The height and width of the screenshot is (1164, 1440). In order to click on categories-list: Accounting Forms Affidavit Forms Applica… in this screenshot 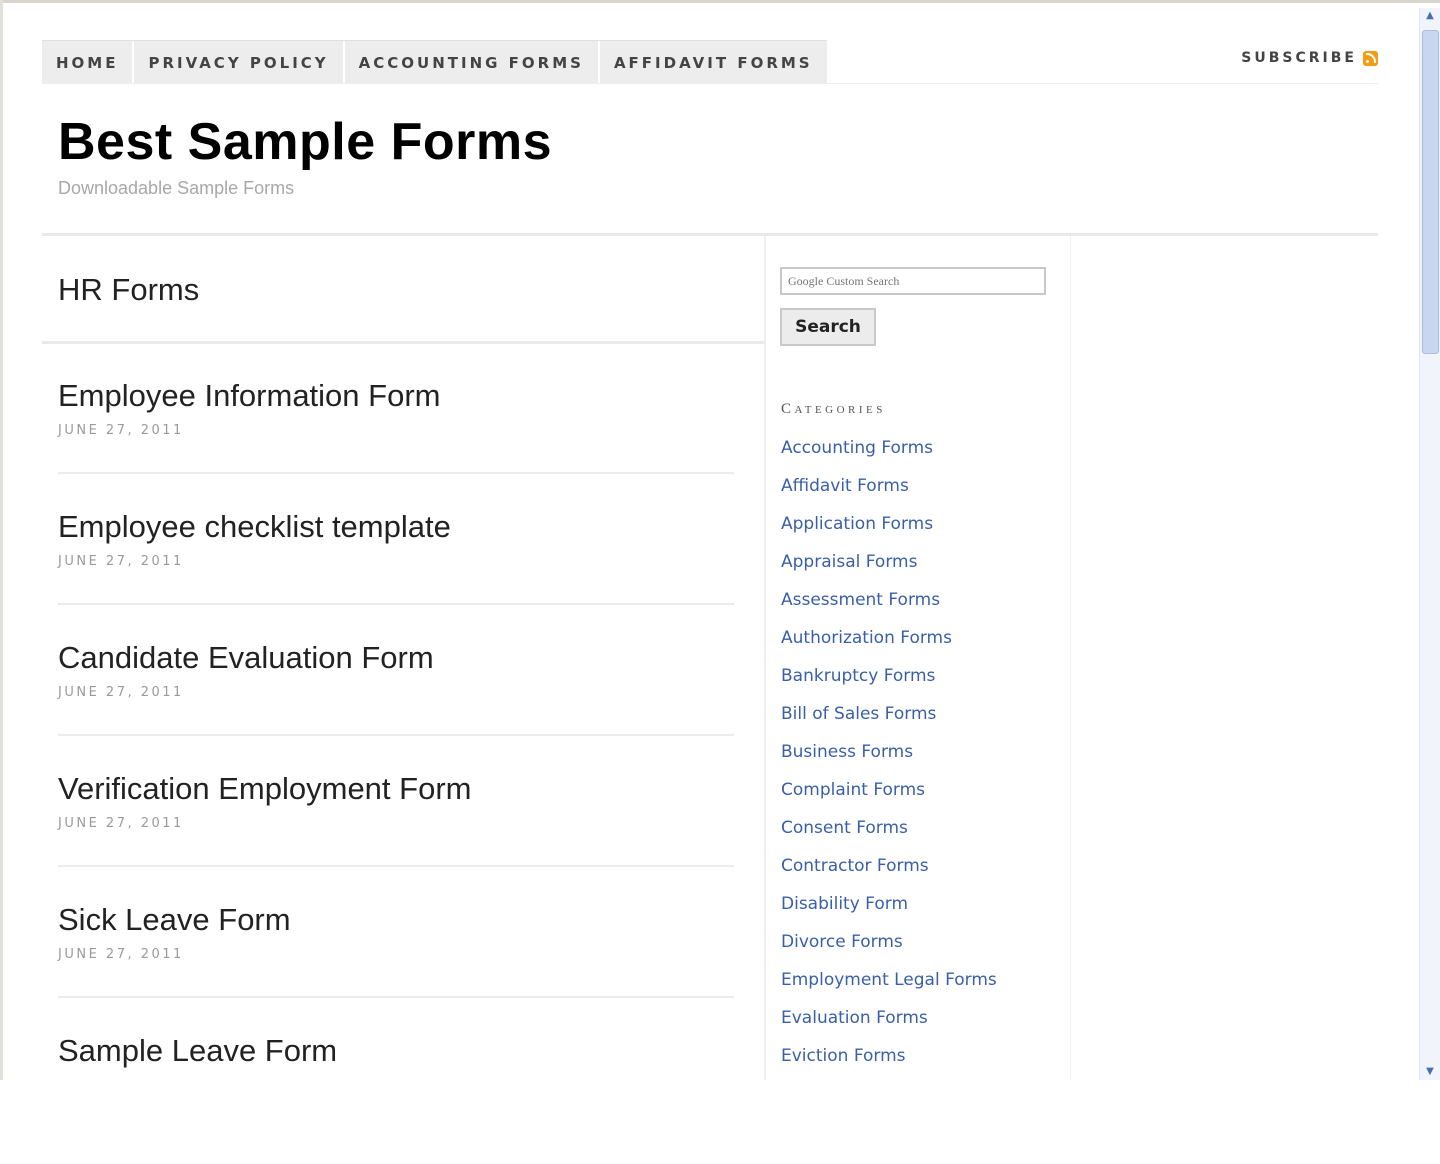, I will do `click(889, 760)`.